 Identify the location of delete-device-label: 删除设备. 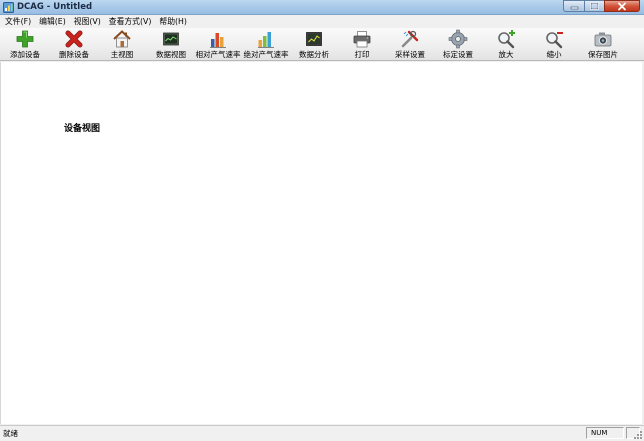
(74, 54).